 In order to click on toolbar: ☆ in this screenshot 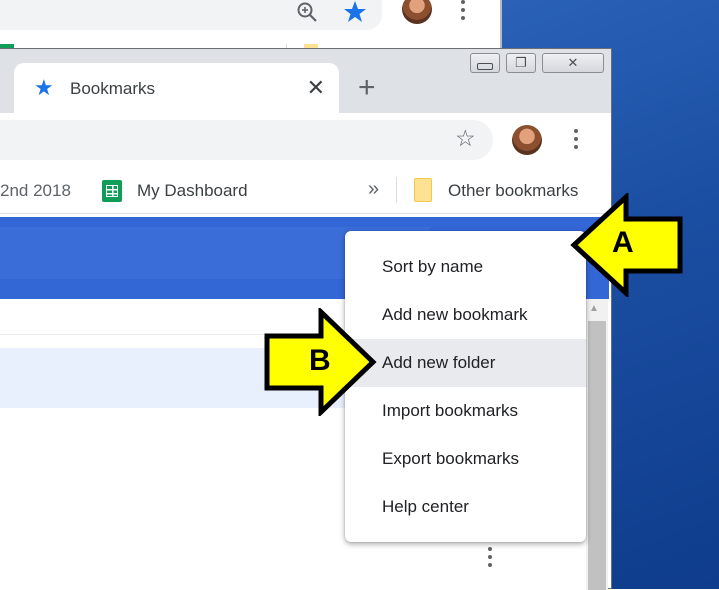, I will do `click(305, 140)`.